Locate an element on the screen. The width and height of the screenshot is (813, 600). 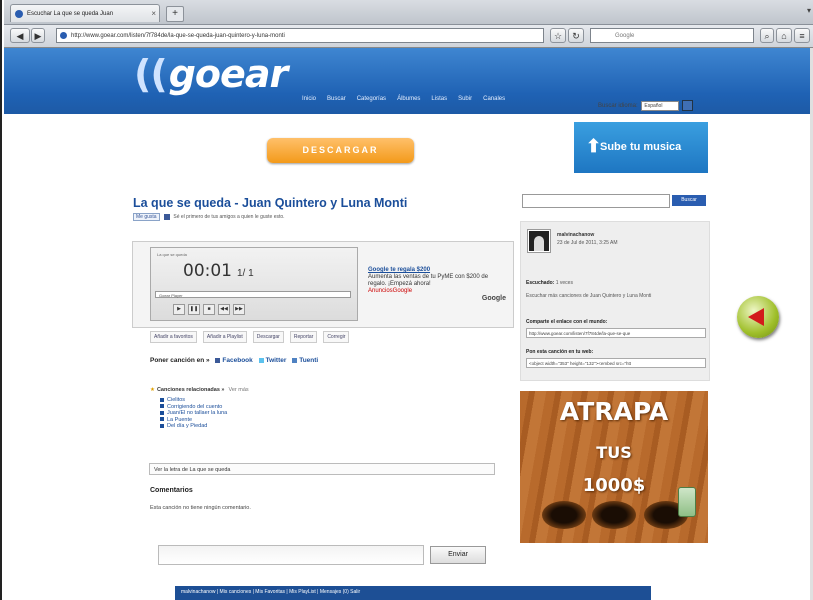
add-favorites-button: Añadir a favoritos is located at coordinates (173, 337).